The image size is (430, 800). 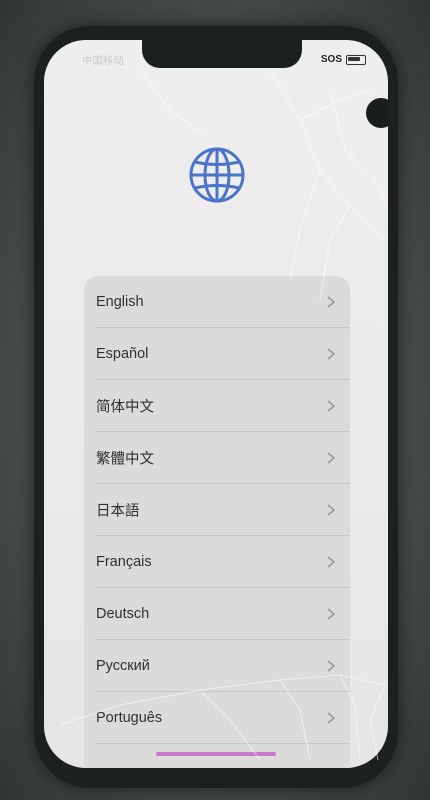 I want to click on language-label: English, so click(x=120, y=302).